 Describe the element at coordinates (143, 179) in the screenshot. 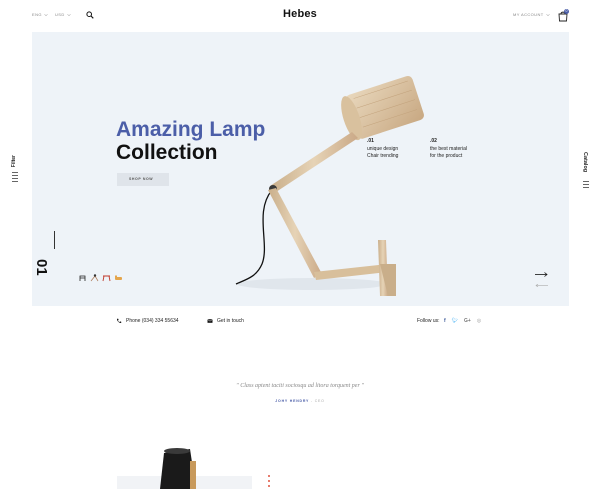

I see `shop-now-button: SHOP NOW` at that location.